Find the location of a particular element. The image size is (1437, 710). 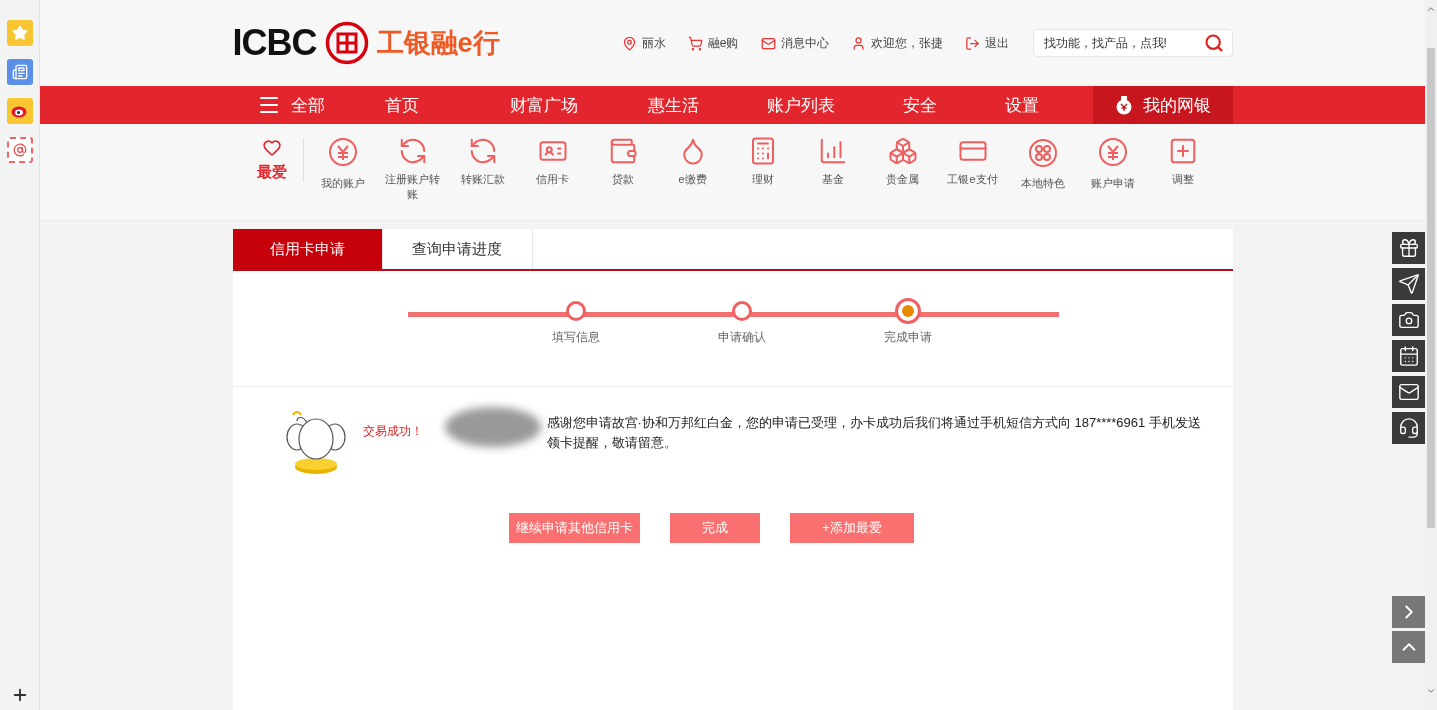

status-text: 交易成功！ is located at coordinates (392, 431).